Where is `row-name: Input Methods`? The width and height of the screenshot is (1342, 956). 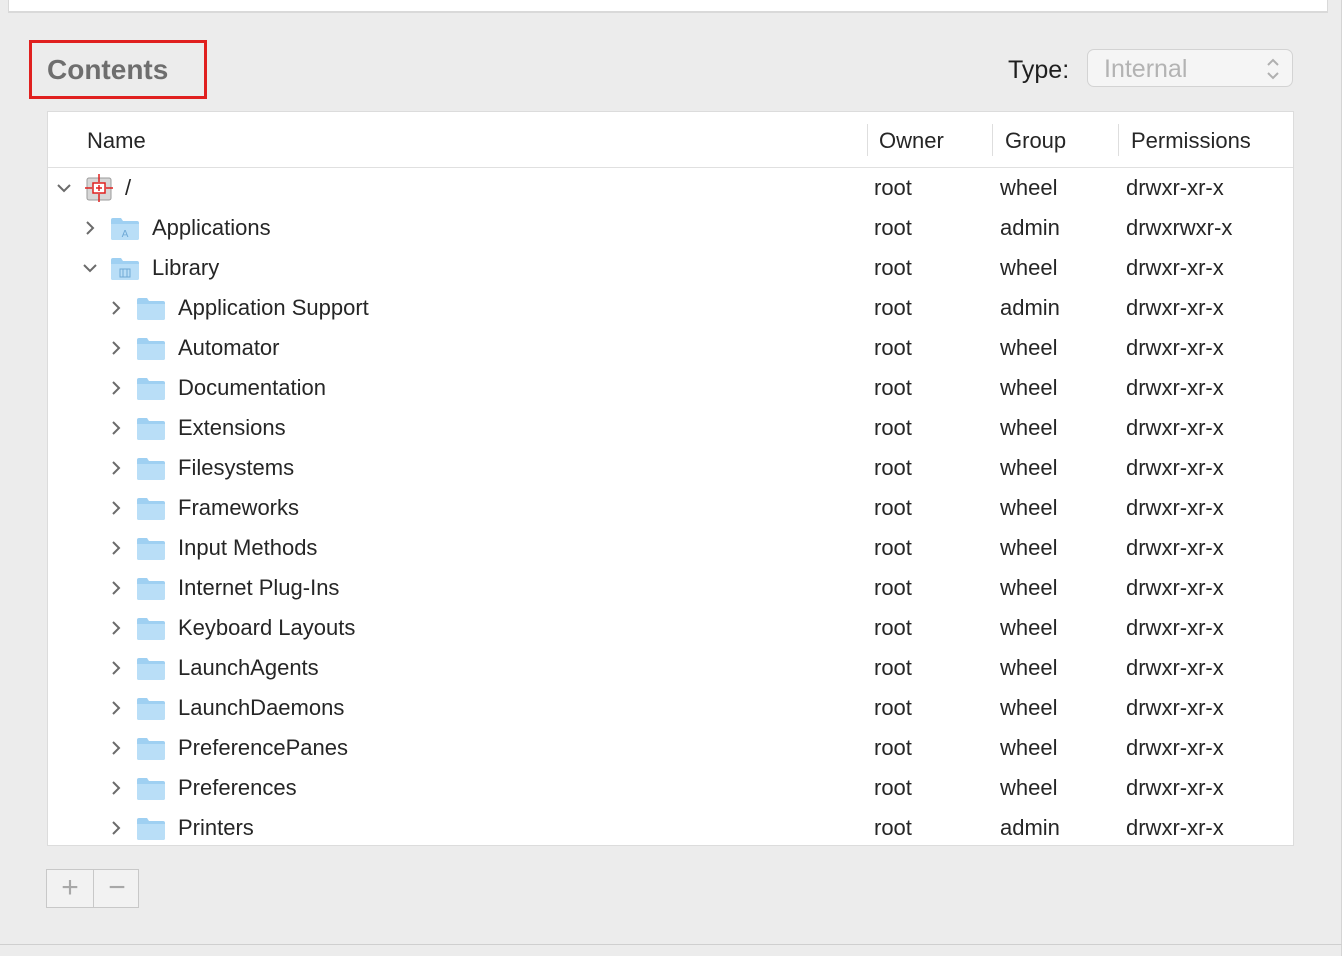
row-name: Input Methods is located at coordinates (248, 547).